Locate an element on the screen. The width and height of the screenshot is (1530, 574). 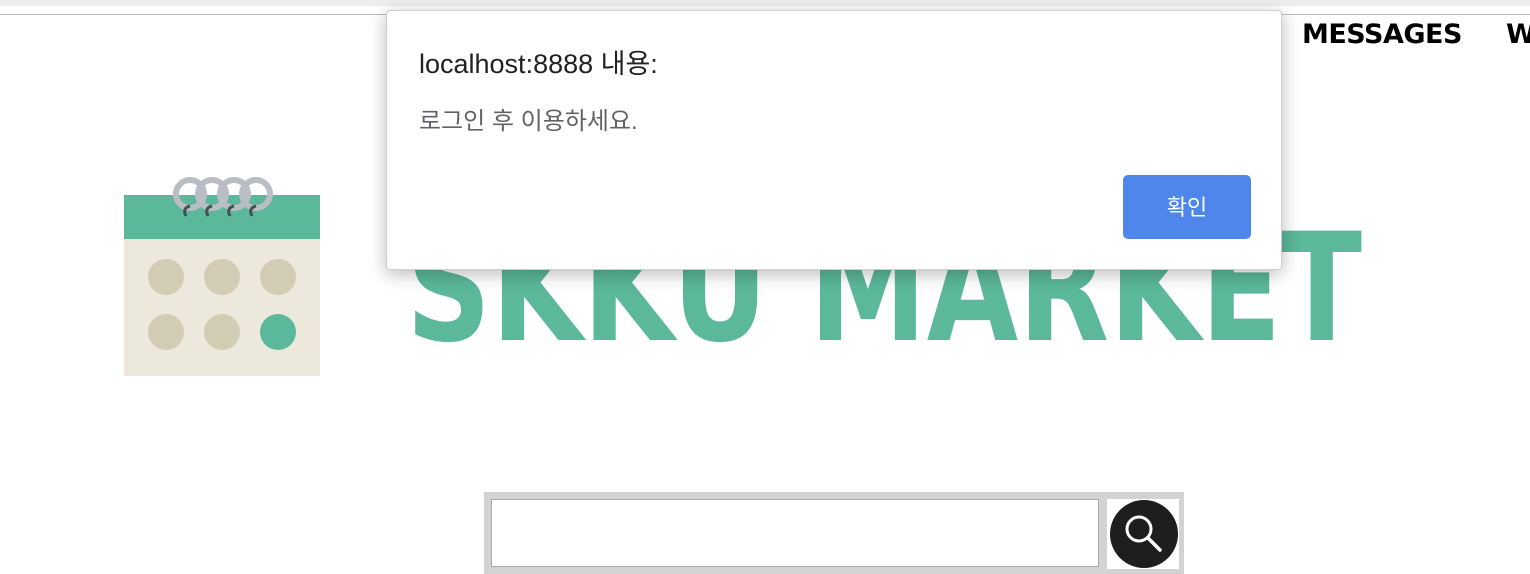
search-button is located at coordinates (1144, 534).